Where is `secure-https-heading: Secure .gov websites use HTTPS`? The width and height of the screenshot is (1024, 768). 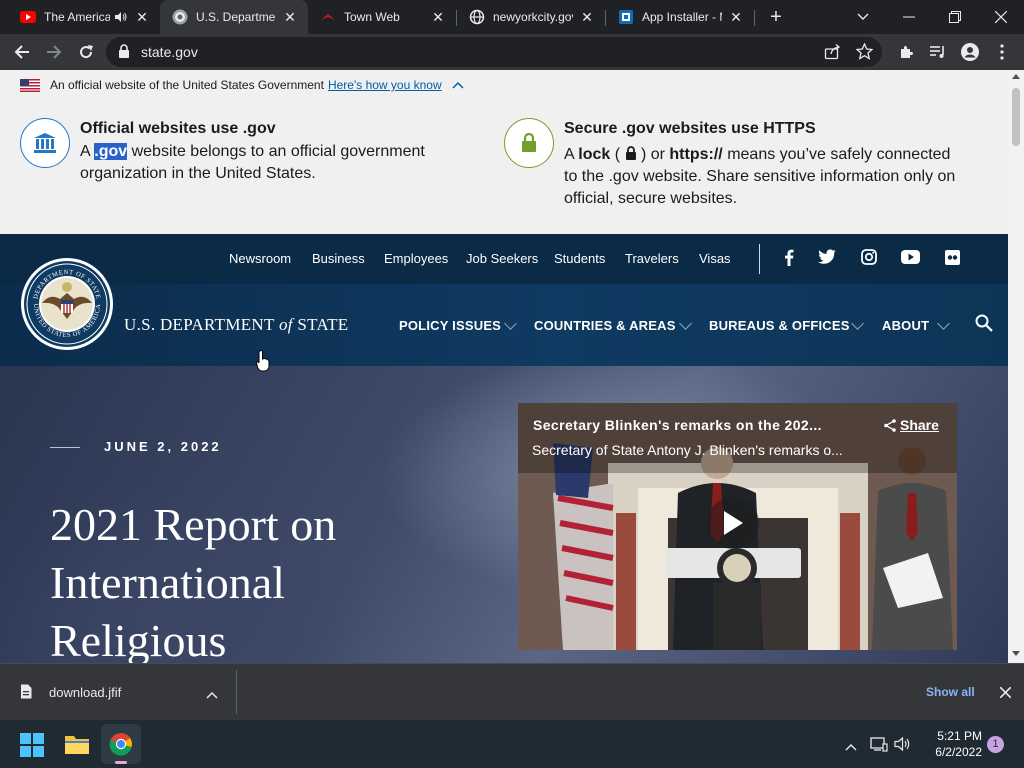 secure-https-heading: Secure .gov websites use HTTPS is located at coordinates (690, 128).